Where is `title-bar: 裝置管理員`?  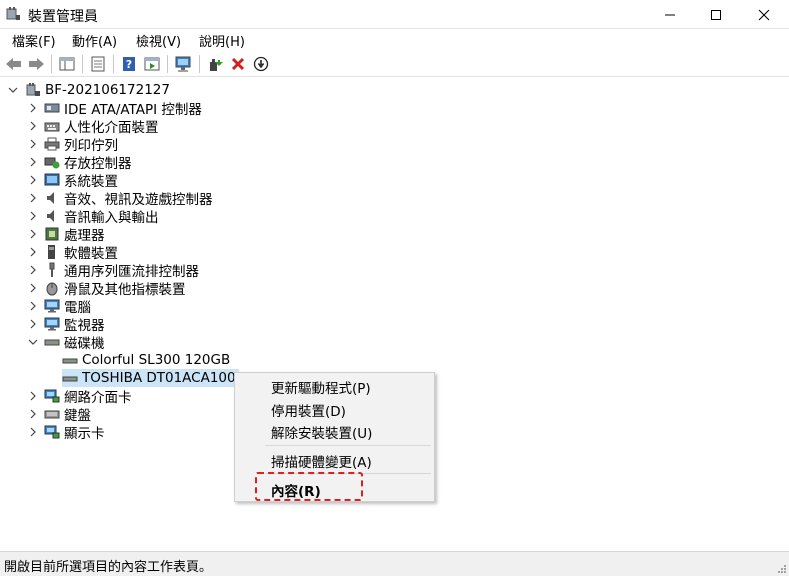 title-bar: 裝置管理員 is located at coordinates (394, 14).